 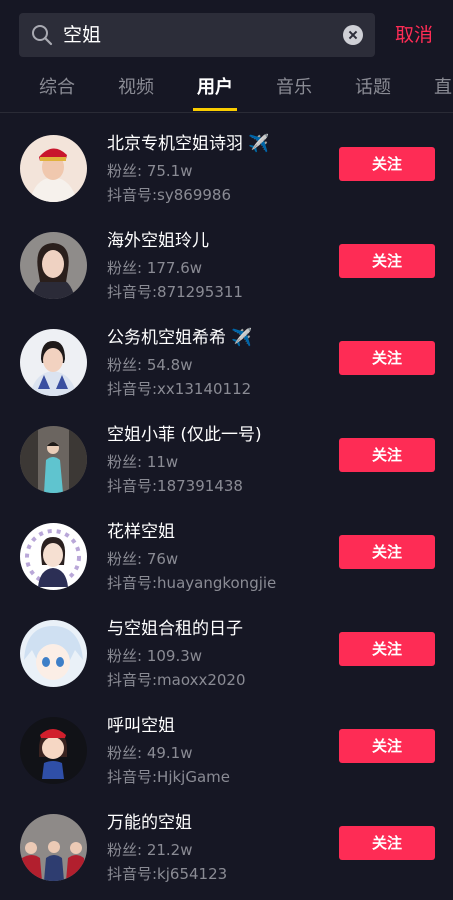 What do you see at coordinates (150, 171) in the screenshot?
I see `fans-count: 粉丝: 75.1w` at bounding box center [150, 171].